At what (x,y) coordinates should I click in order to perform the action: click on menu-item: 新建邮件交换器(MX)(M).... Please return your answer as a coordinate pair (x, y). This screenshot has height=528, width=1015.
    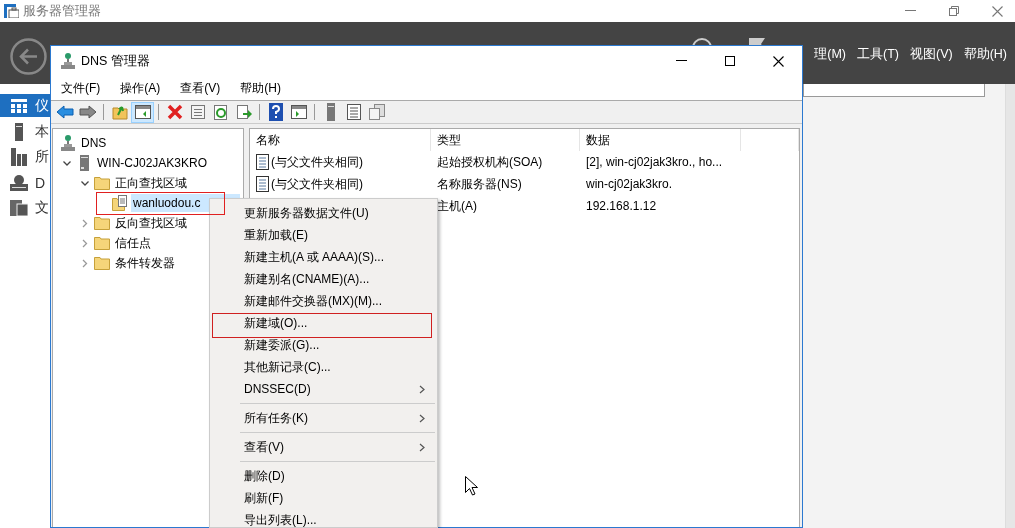
    Looking at the image, I should click on (323, 301).